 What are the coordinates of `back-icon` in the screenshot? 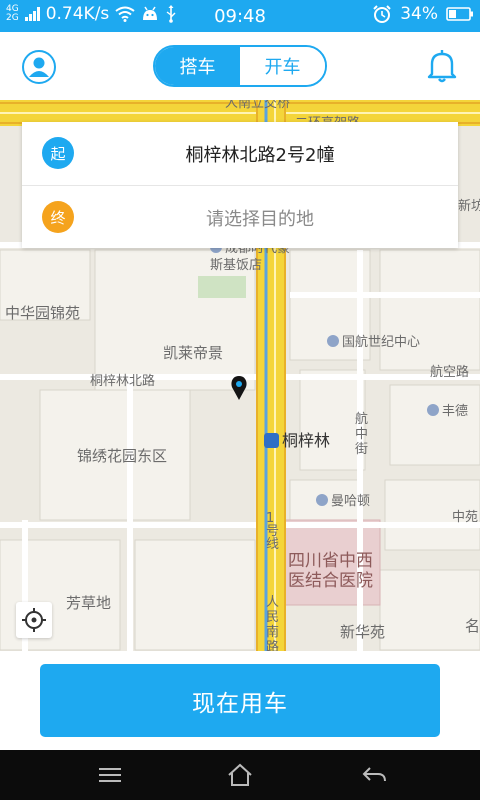 It's located at (374, 774).